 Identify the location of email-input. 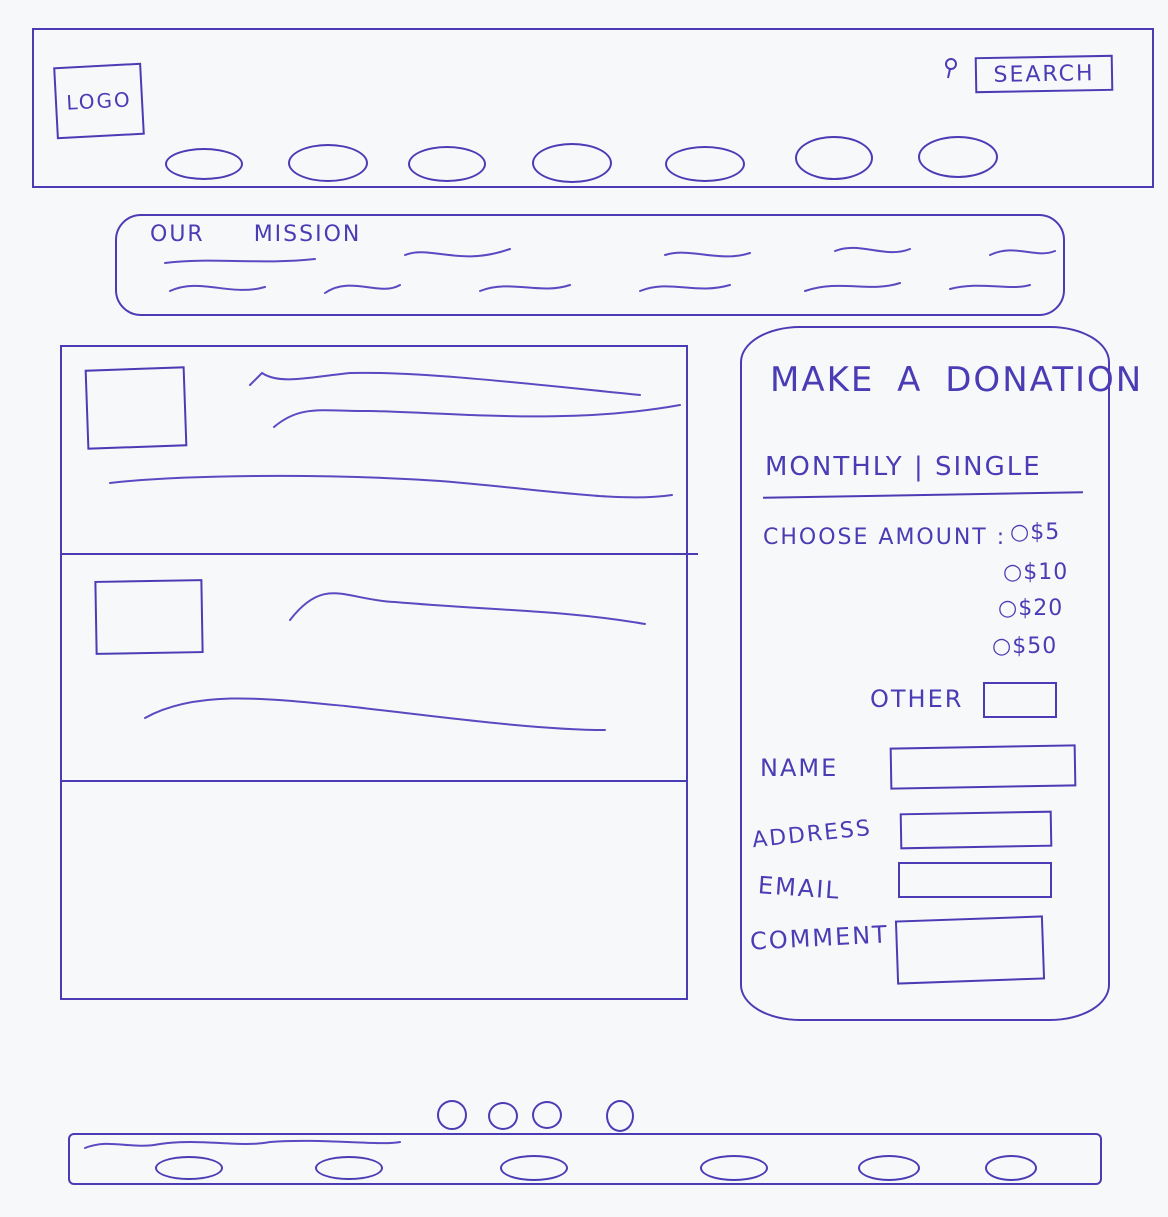
(975, 880).